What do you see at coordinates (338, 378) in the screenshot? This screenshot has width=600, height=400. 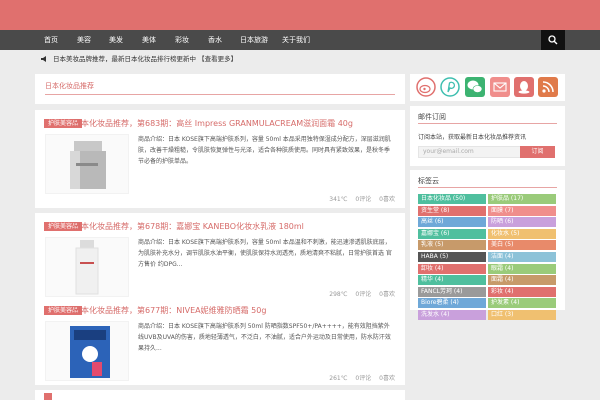 I see `views-count: 261℃` at bounding box center [338, 378].